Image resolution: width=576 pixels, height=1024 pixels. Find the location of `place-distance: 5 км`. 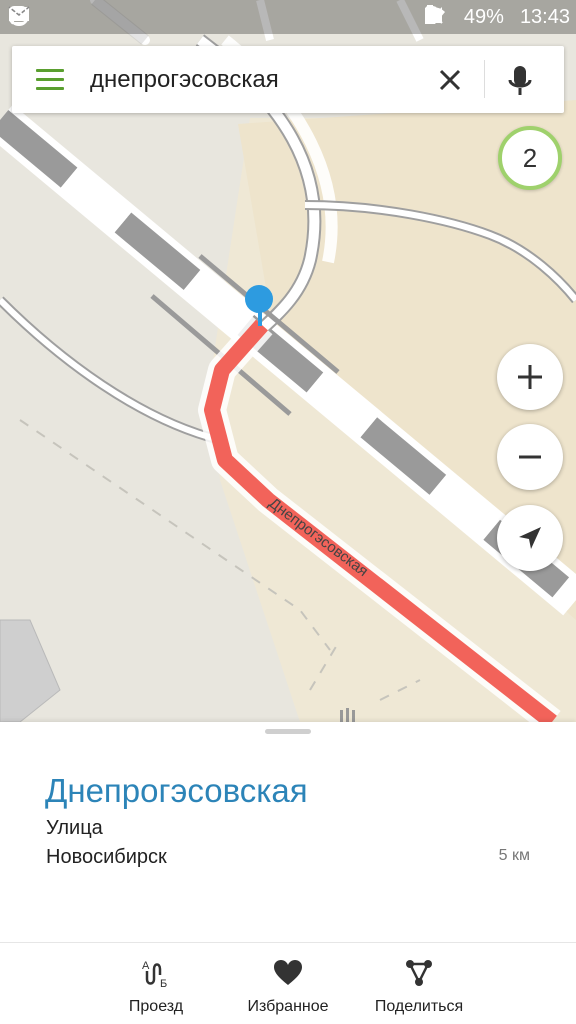

place-distance: 5 км is located at coordinates (514, 855).